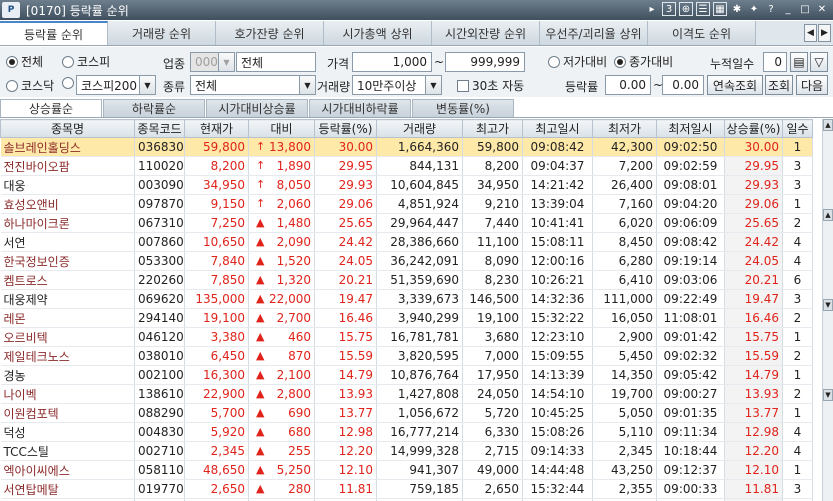 This screenshot has width=833, height=501. What do you see at coordinates (360, 108) in the screenshot?
I see `tab-open-fall: 시가대비하락률` at bounding box center [360, 108].